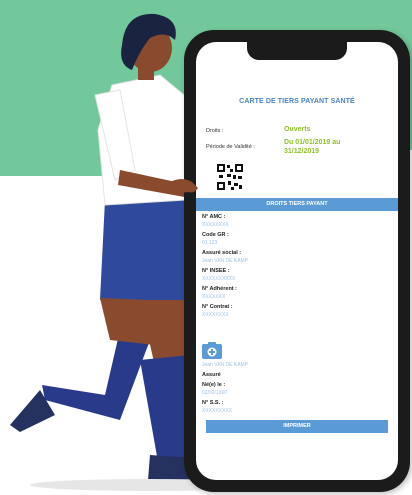 Image resolution: width=412 pixels, height=495 pixels. I want to click on droits-label: Droits :, so click(215, 131).